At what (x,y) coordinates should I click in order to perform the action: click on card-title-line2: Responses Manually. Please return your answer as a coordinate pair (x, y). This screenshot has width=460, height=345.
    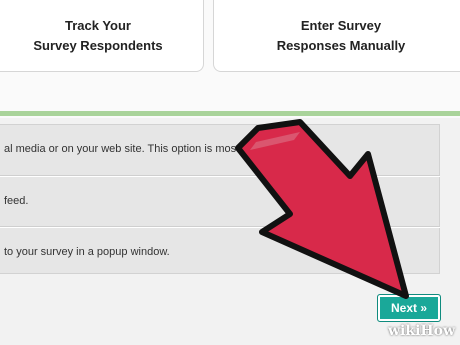
    Looking at the image, I should click on (341, 45).